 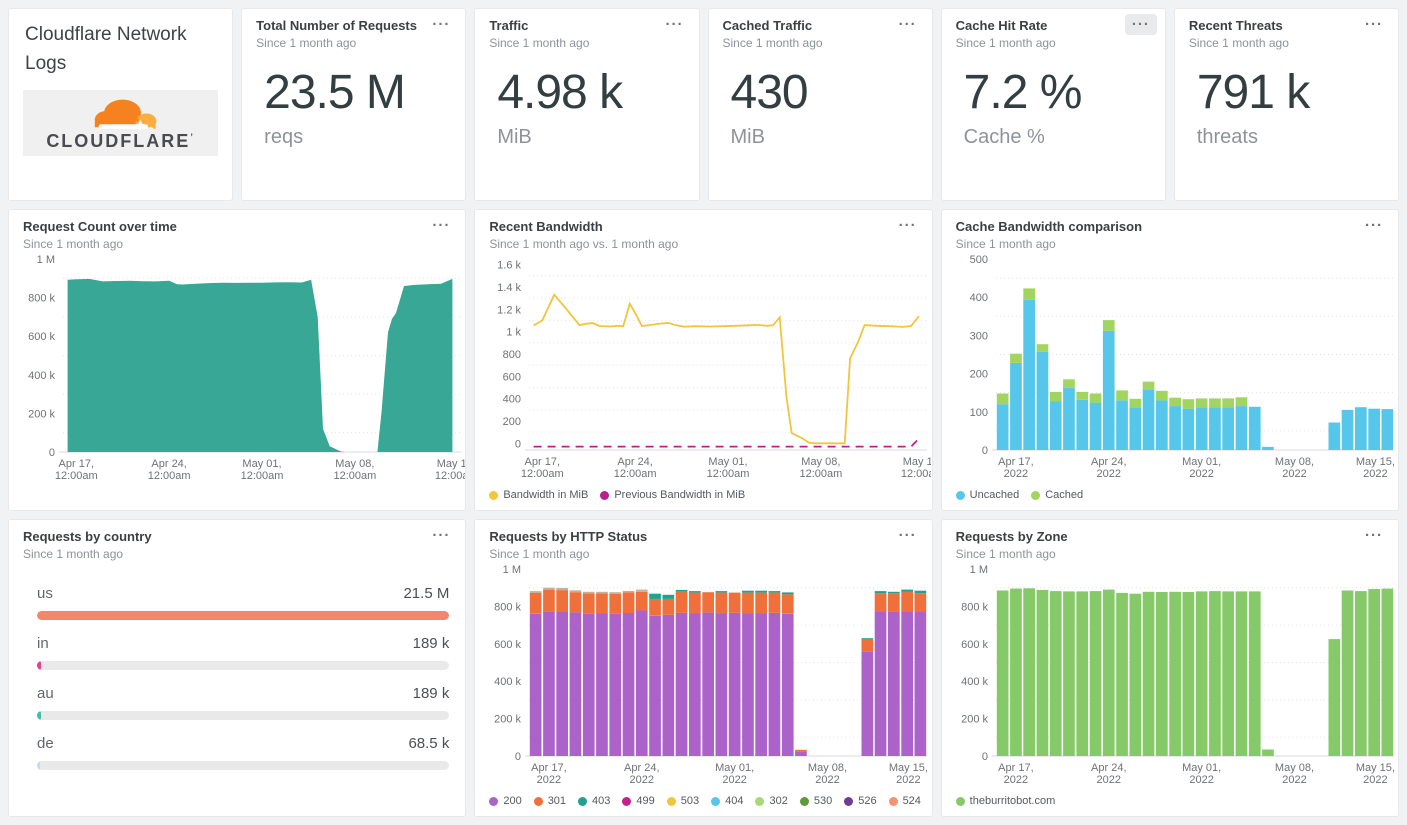 What do you see at coordinates (860, 801) in the screenshot?
I see `legend-item: 526` at bounding box center [860, 801].